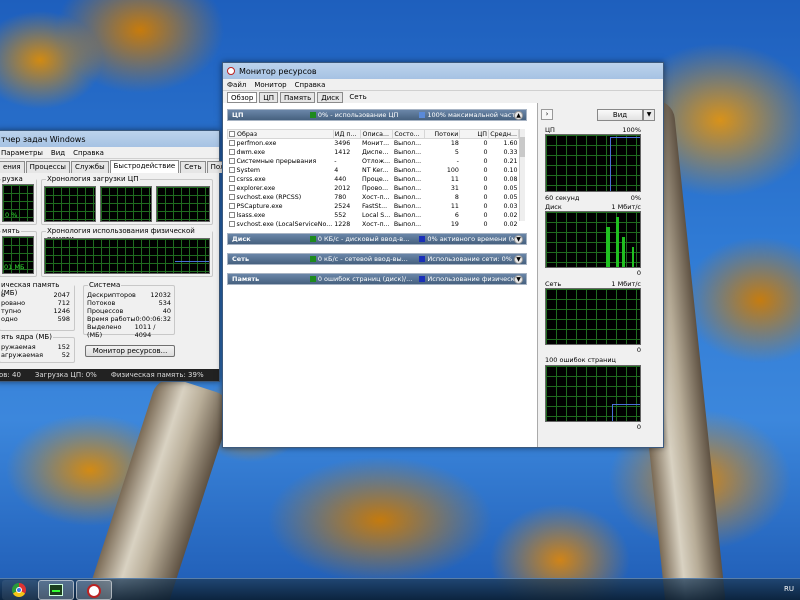  I want to click on task-manager-titlebar: тчер задач Windows, so click(109, 139).